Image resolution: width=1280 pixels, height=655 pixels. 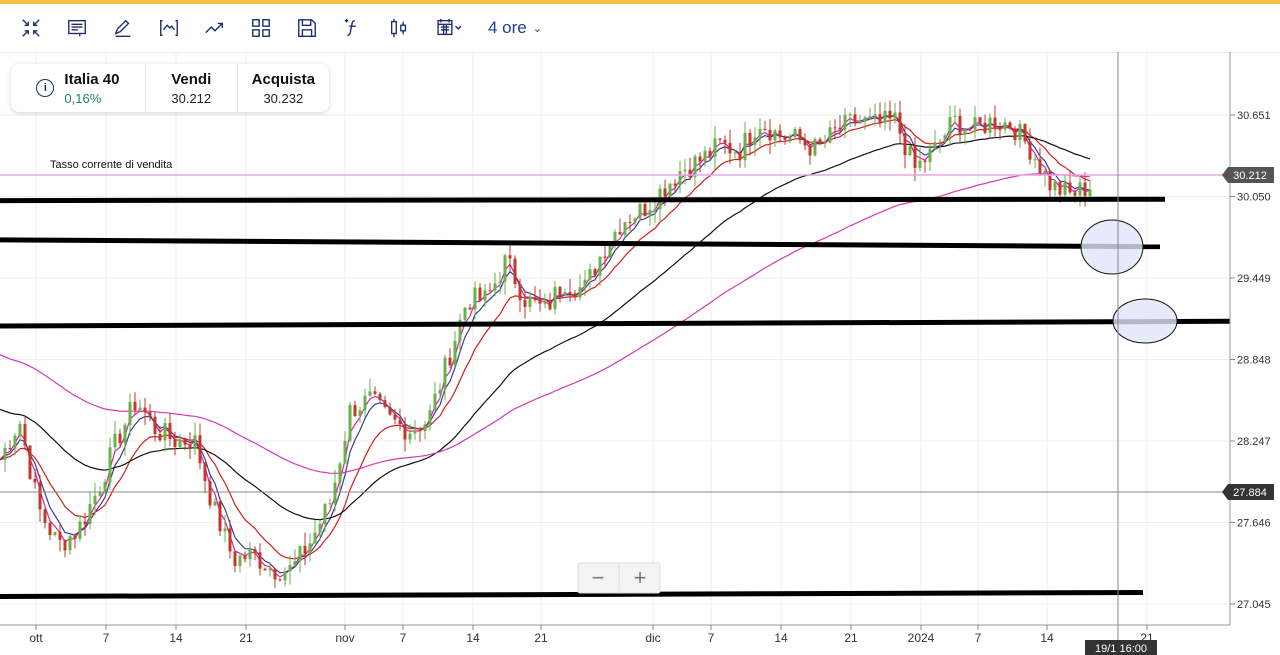 I want to click on indicator-icon, so click(x=169, y=28).